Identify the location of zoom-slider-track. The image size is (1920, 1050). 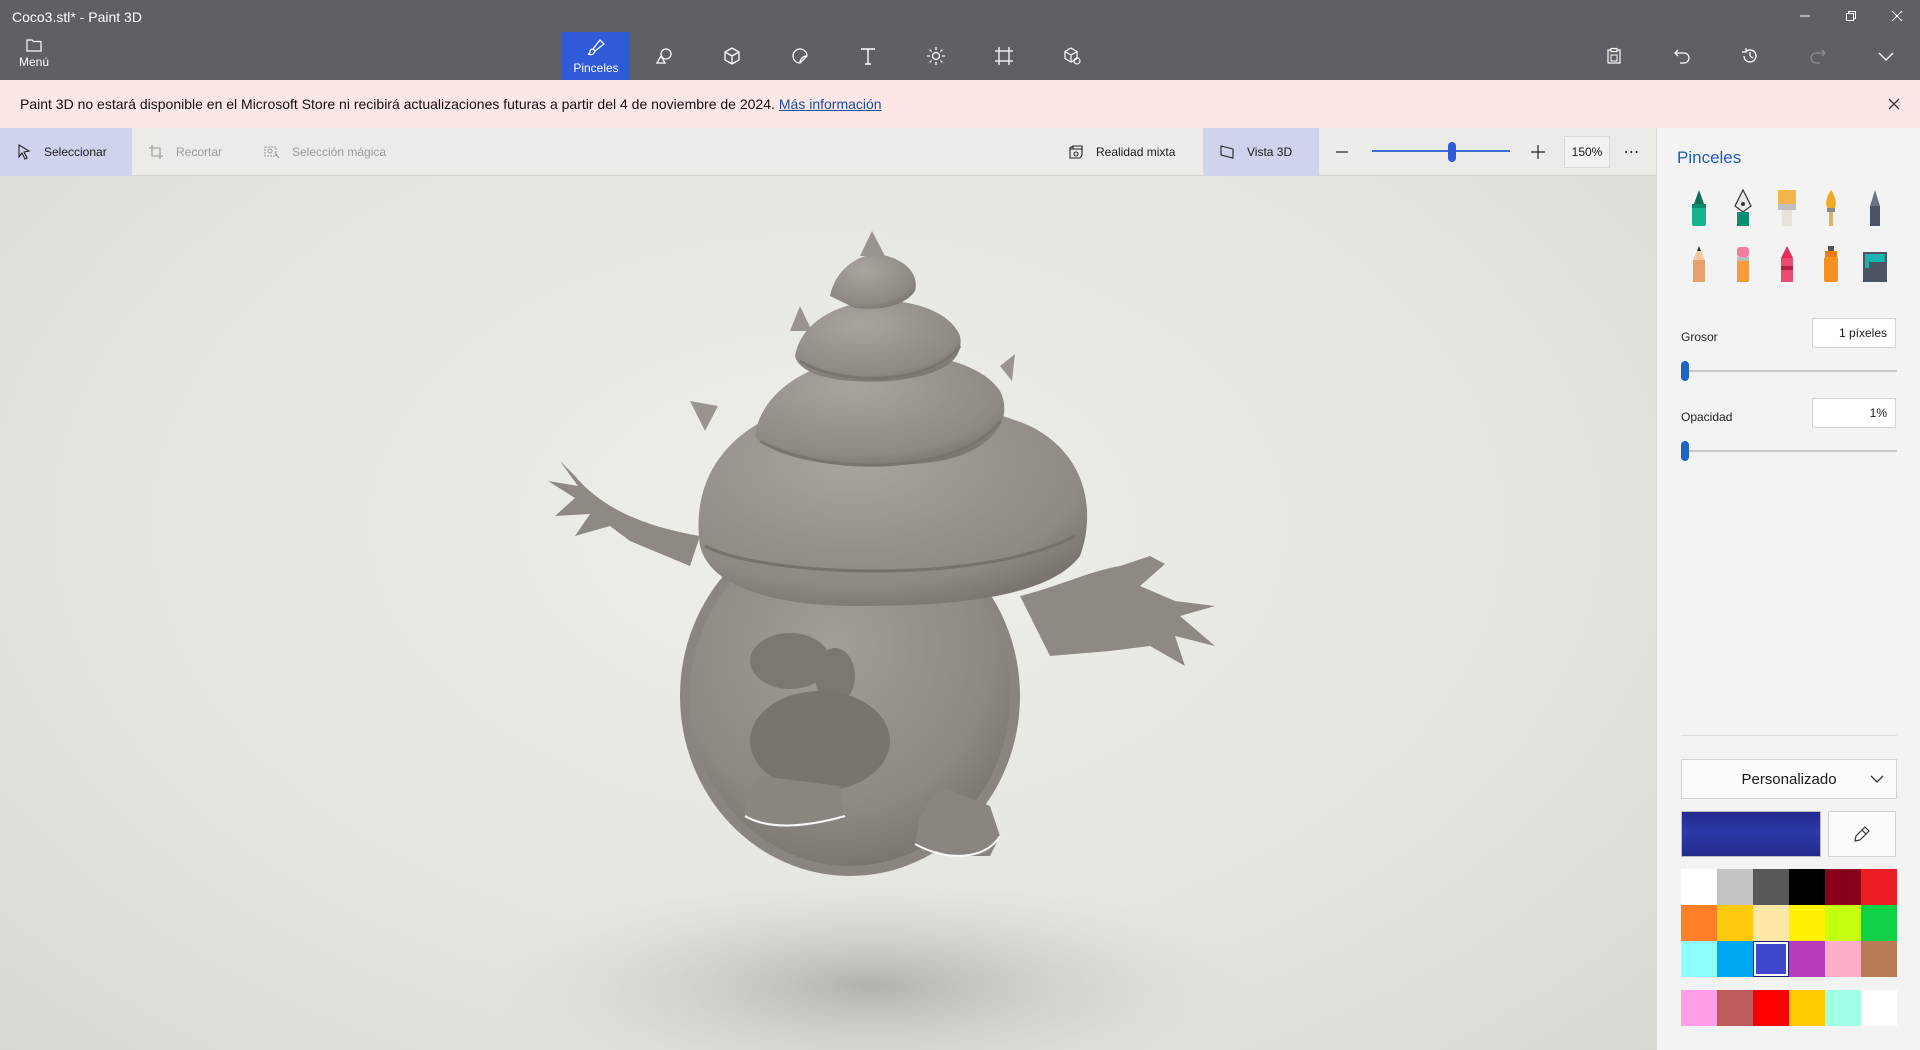
(1441, 151).